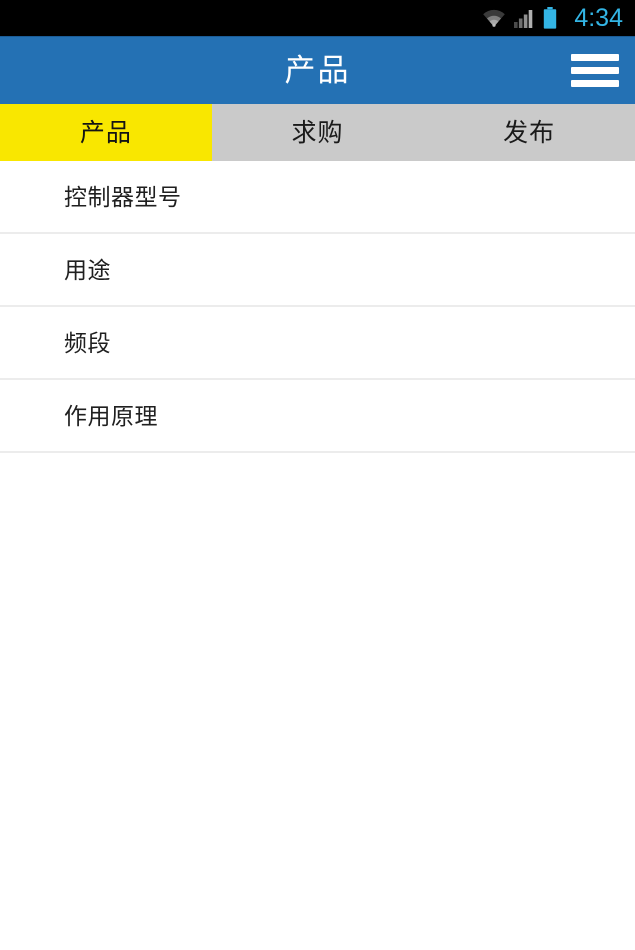  Describe the element at coordinates (523, 18) in the screenshot. I see `cellular-signal-icon` at that location.